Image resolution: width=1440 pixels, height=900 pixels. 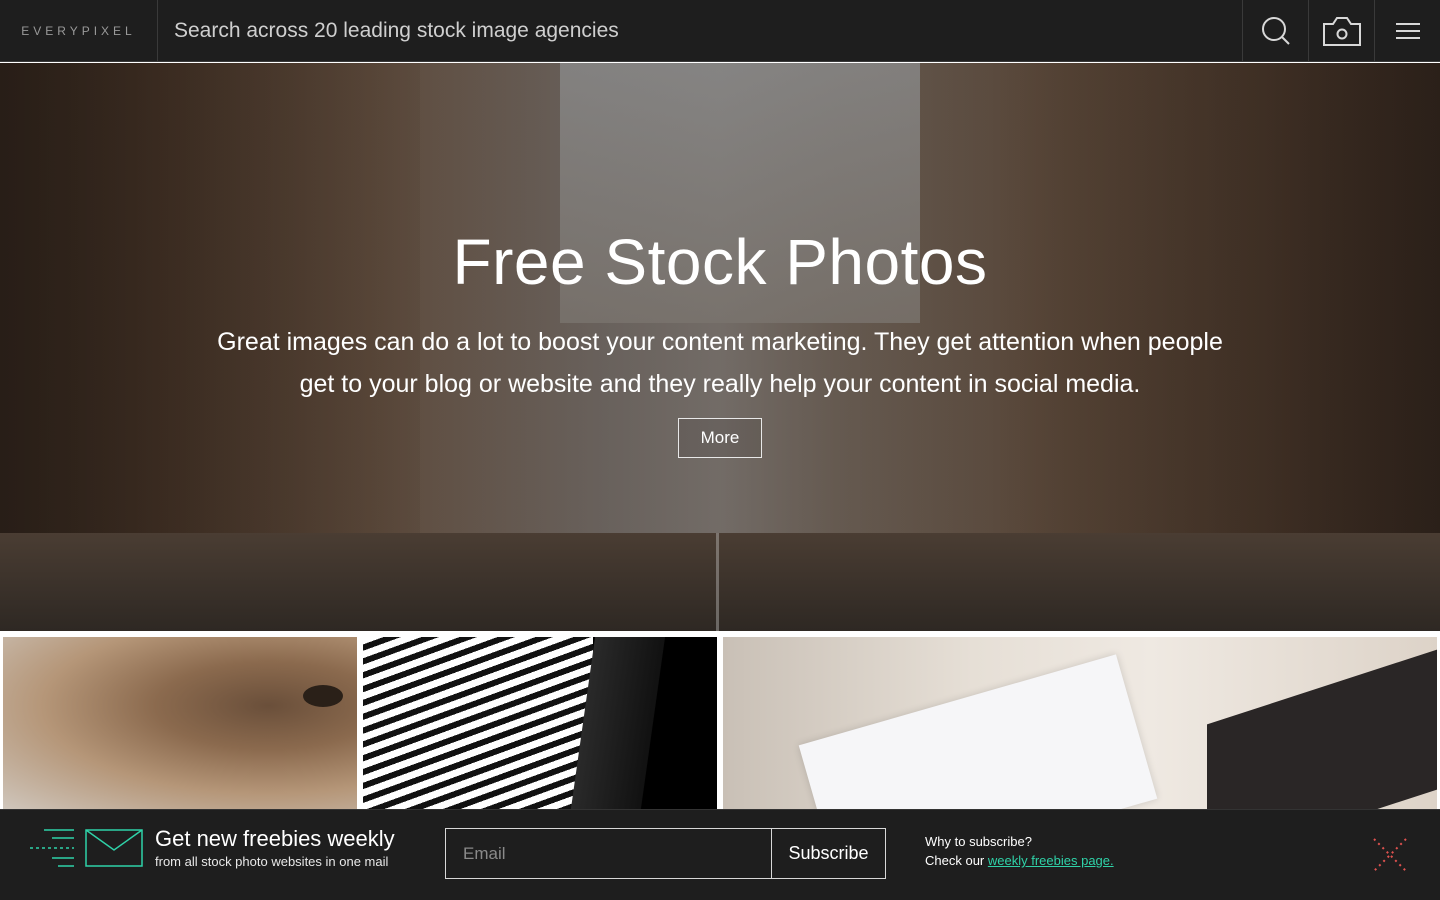 I want to click on check-prefix: Check our, so click(x=956, y=860).